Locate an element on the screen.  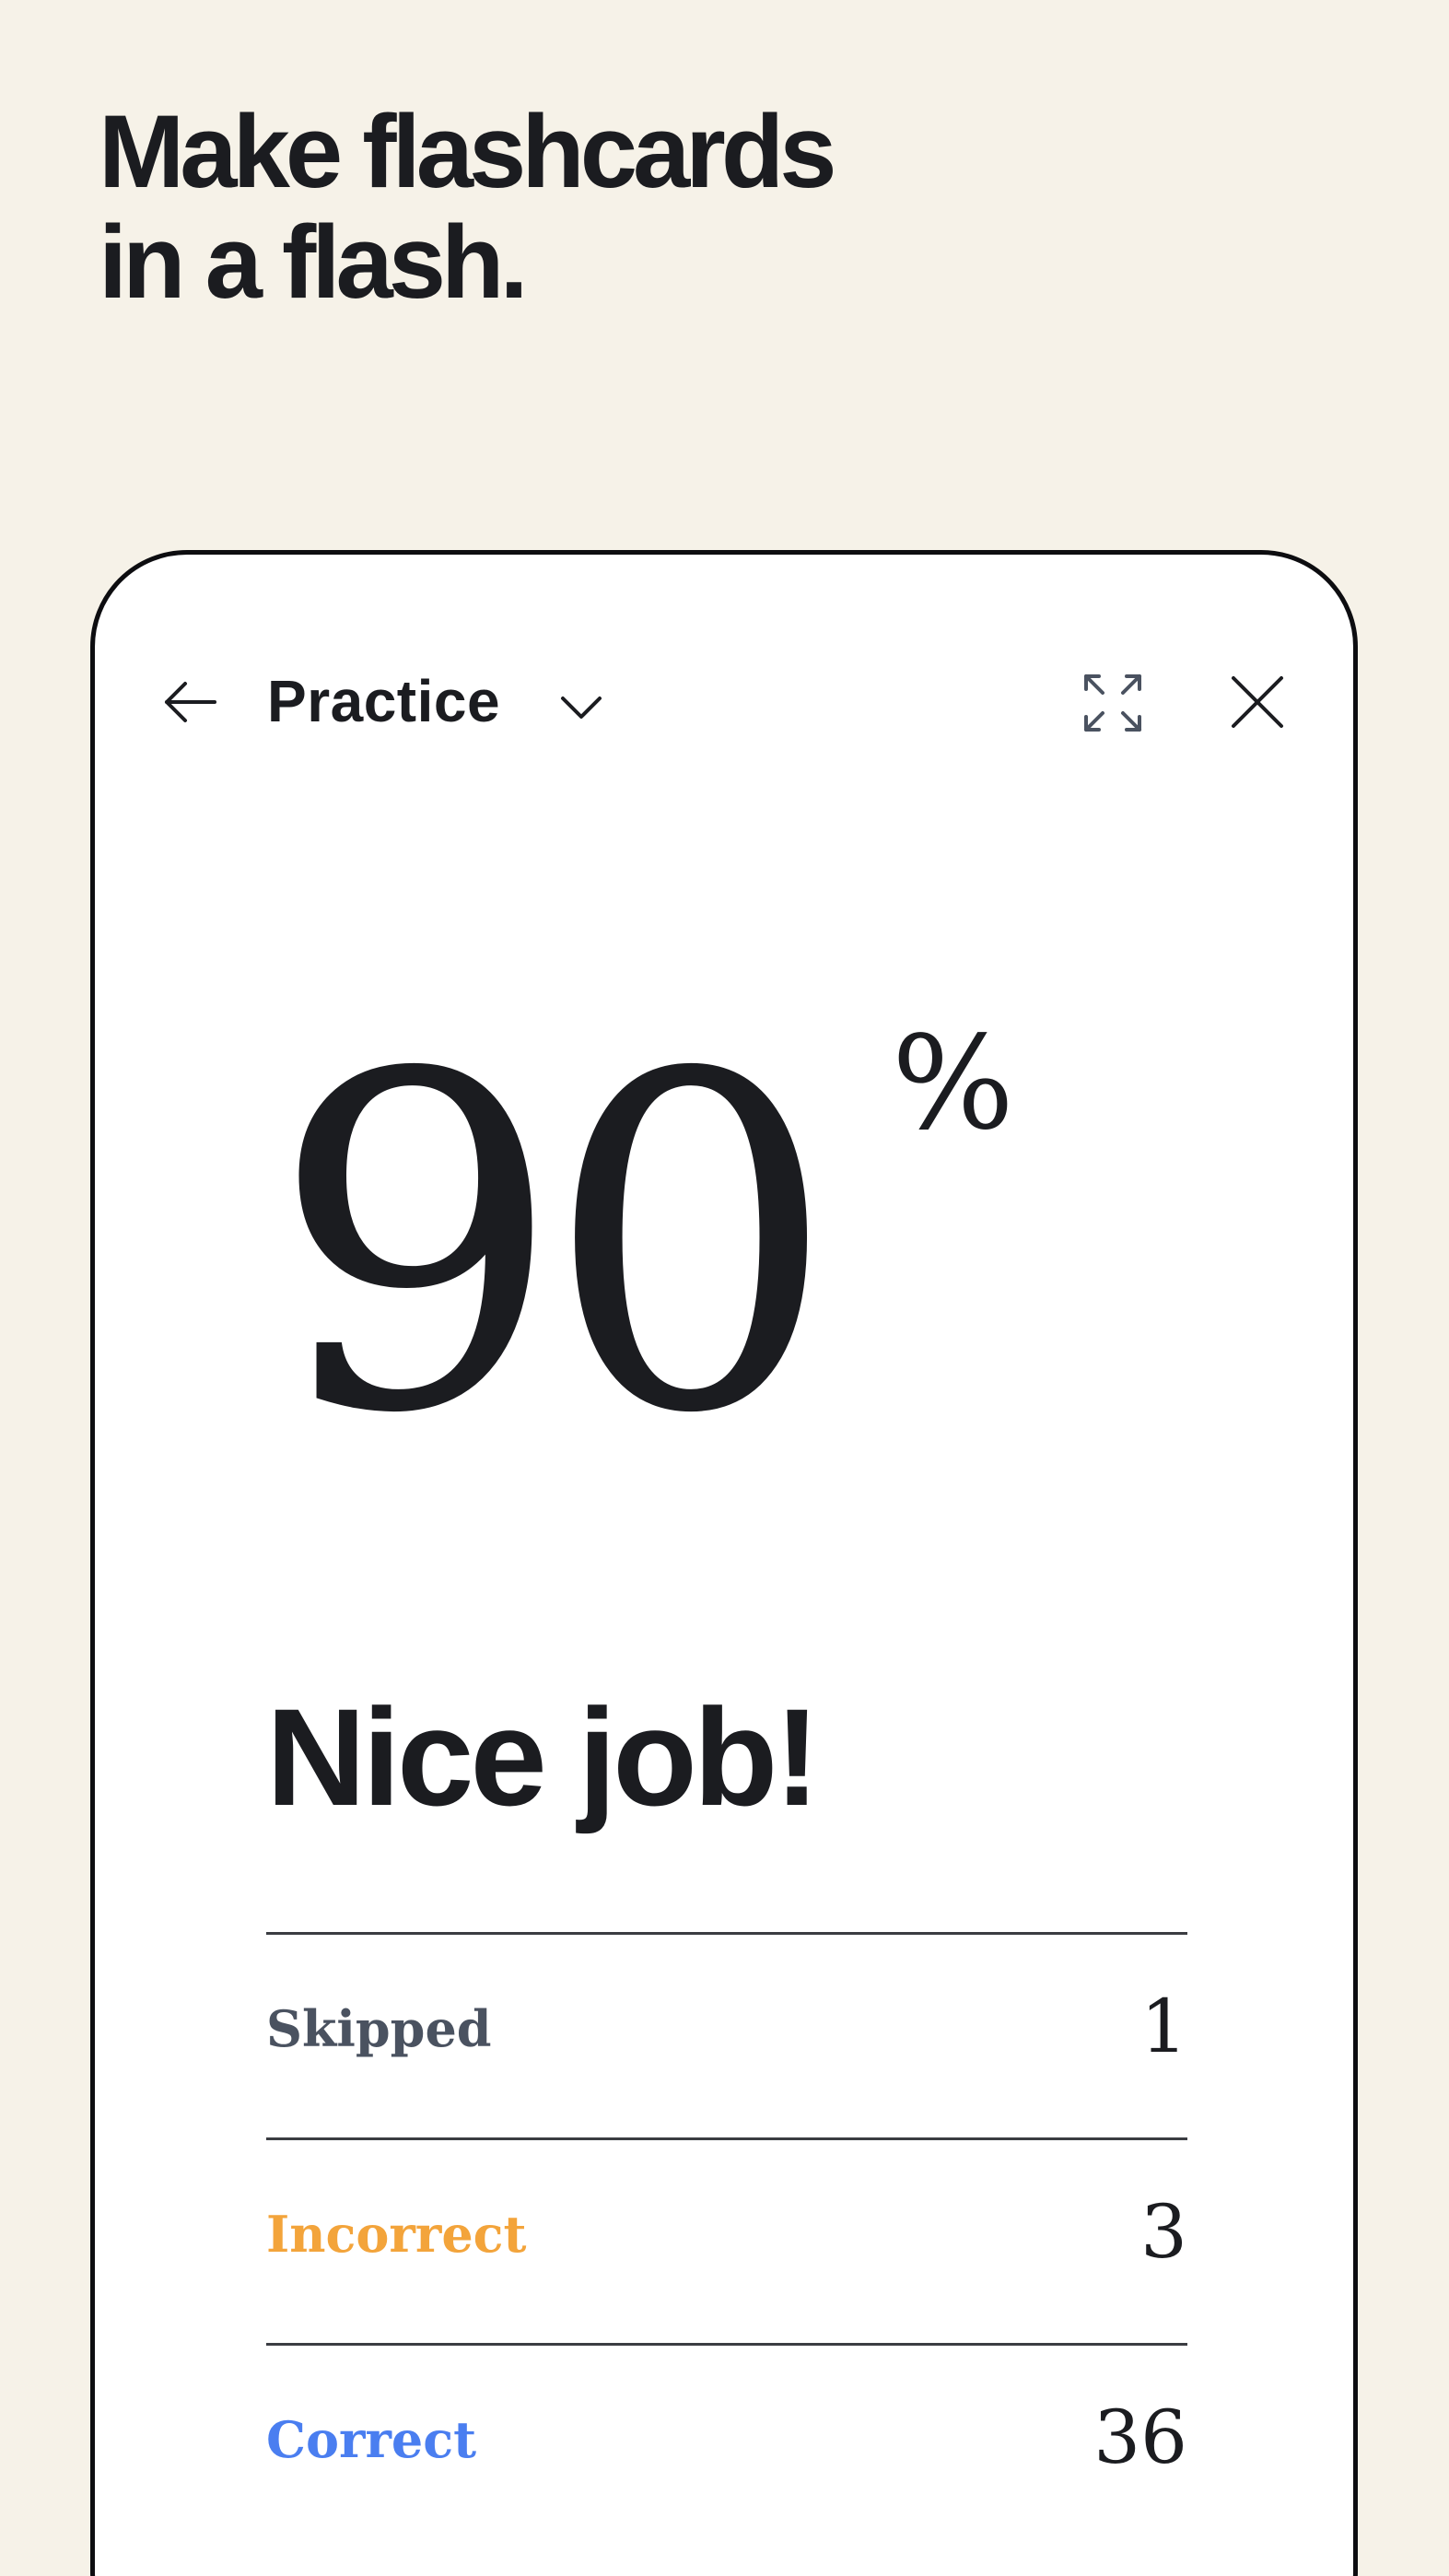
stat-label-correct: Correct is located at coordinates (371, 2439).